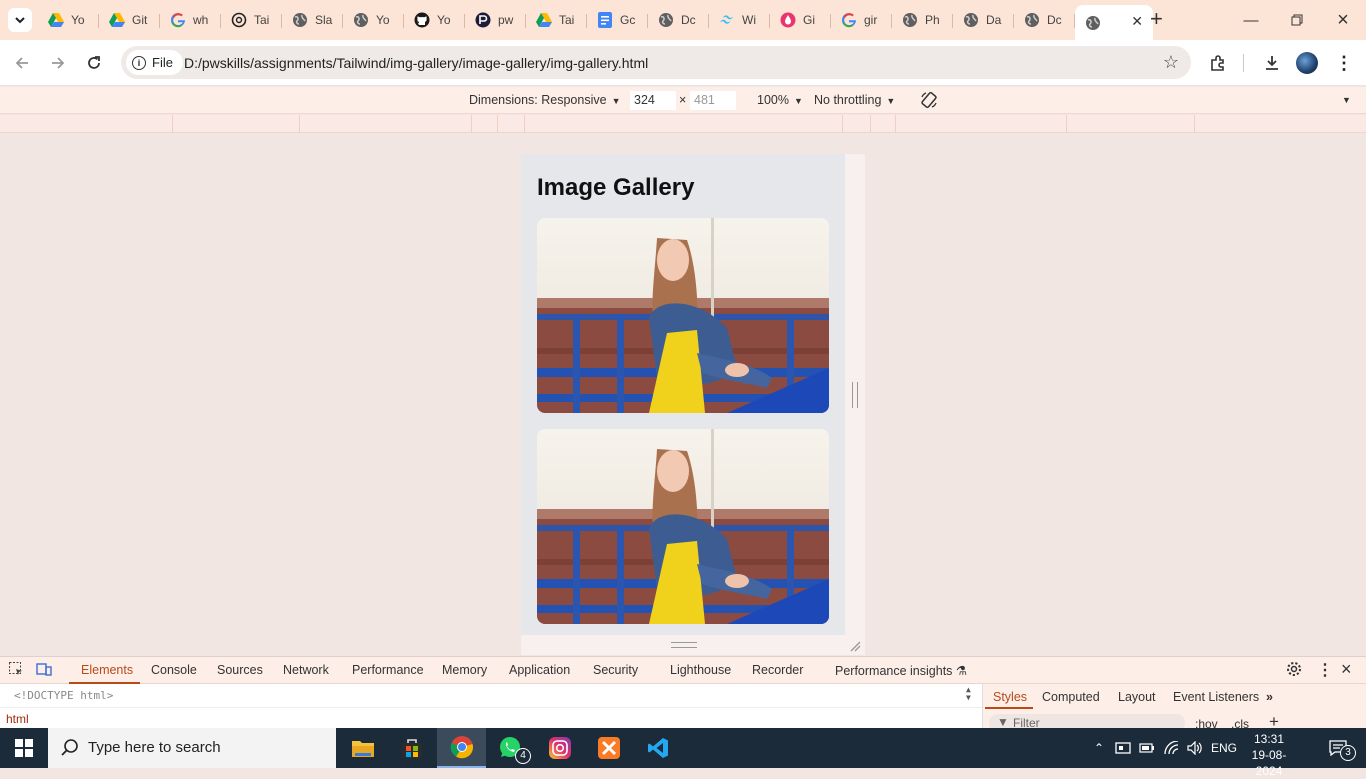 This screenshot has height=779, width=1366. What do you see at coordinates (800, 20) in the screenshot?
I see `browser-tab: Gi` at bounding box center [800, 20].